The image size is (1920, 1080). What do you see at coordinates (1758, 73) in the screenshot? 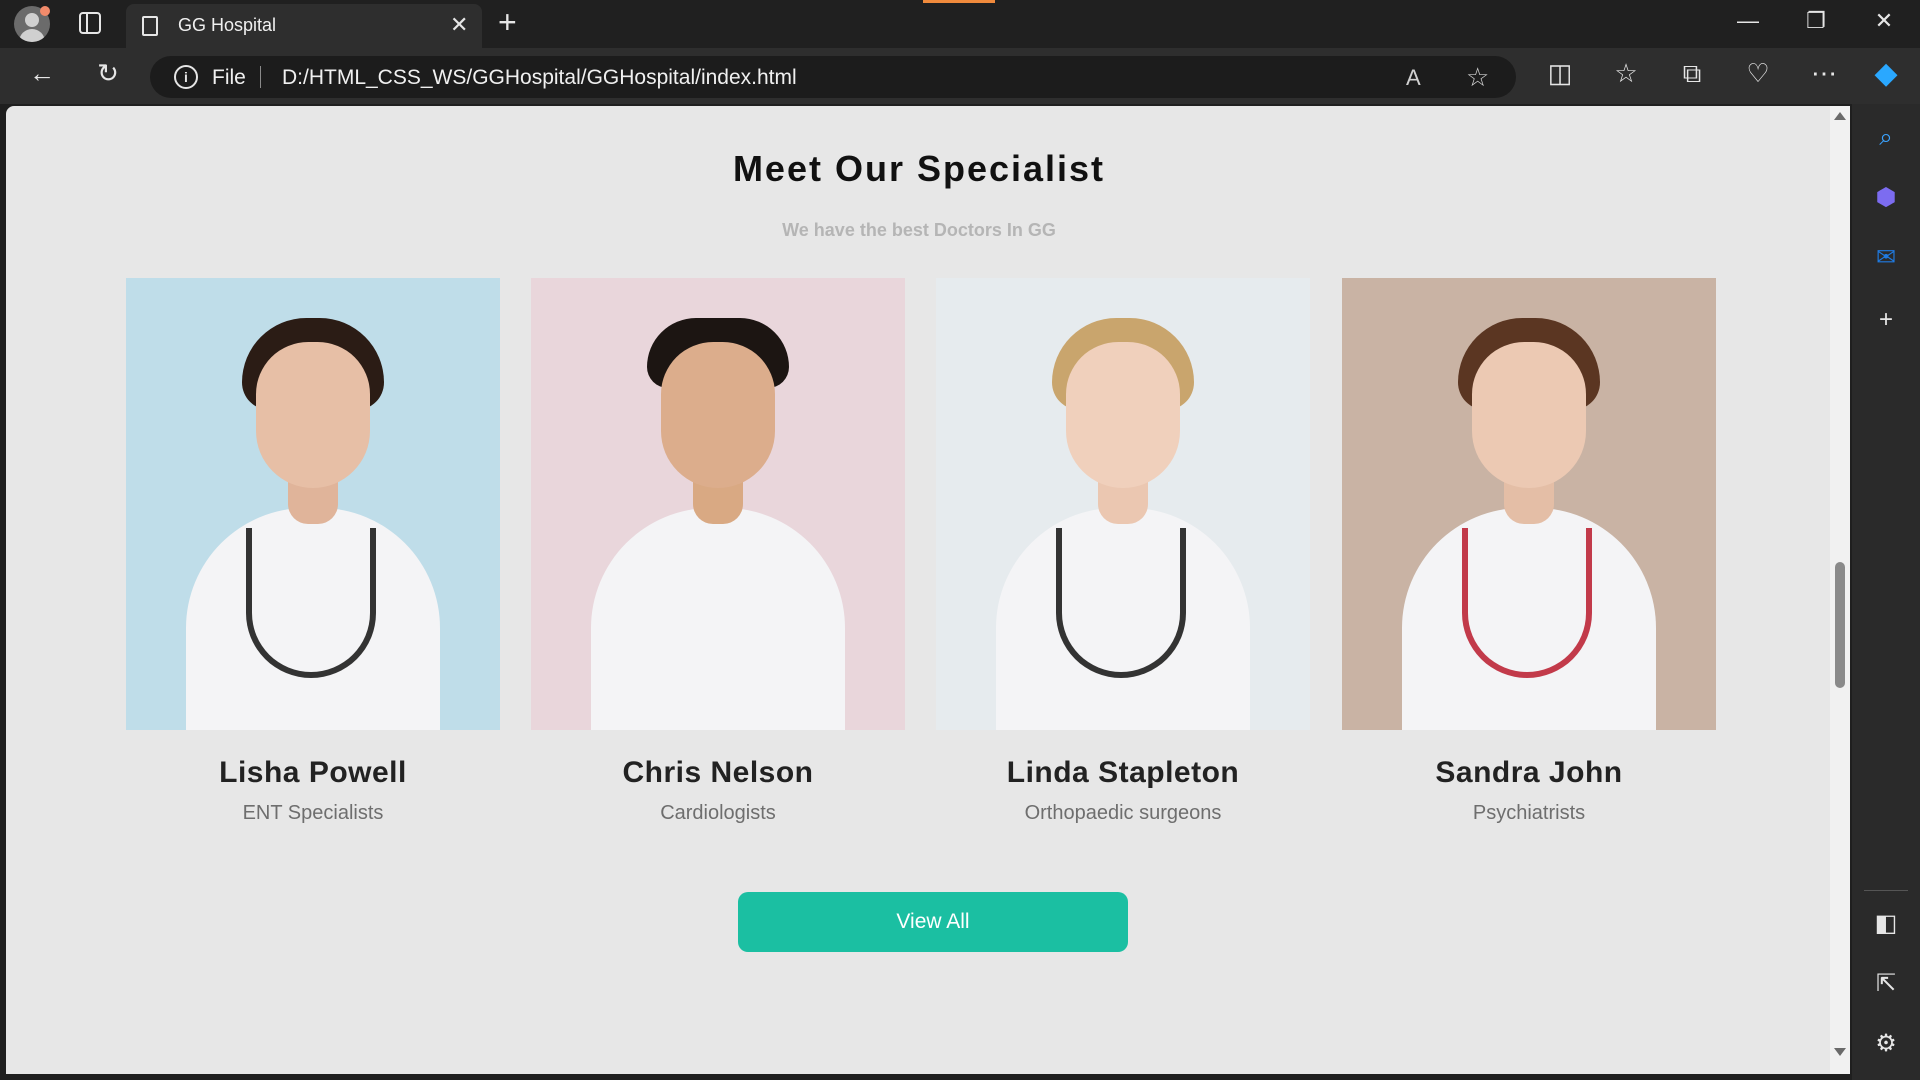
I see `browser-essentials-icon: ♡` at bounding box center [1758, 73].